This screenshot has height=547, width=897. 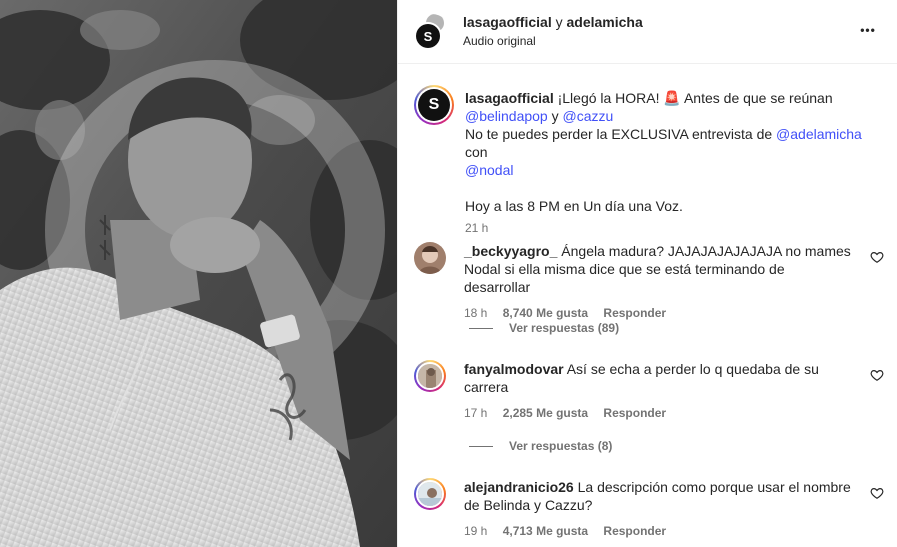 What do you see at coordinates (499, 41) in the screenshot?
I see `audio-link: Audio original` at bounding box center [499, 41].